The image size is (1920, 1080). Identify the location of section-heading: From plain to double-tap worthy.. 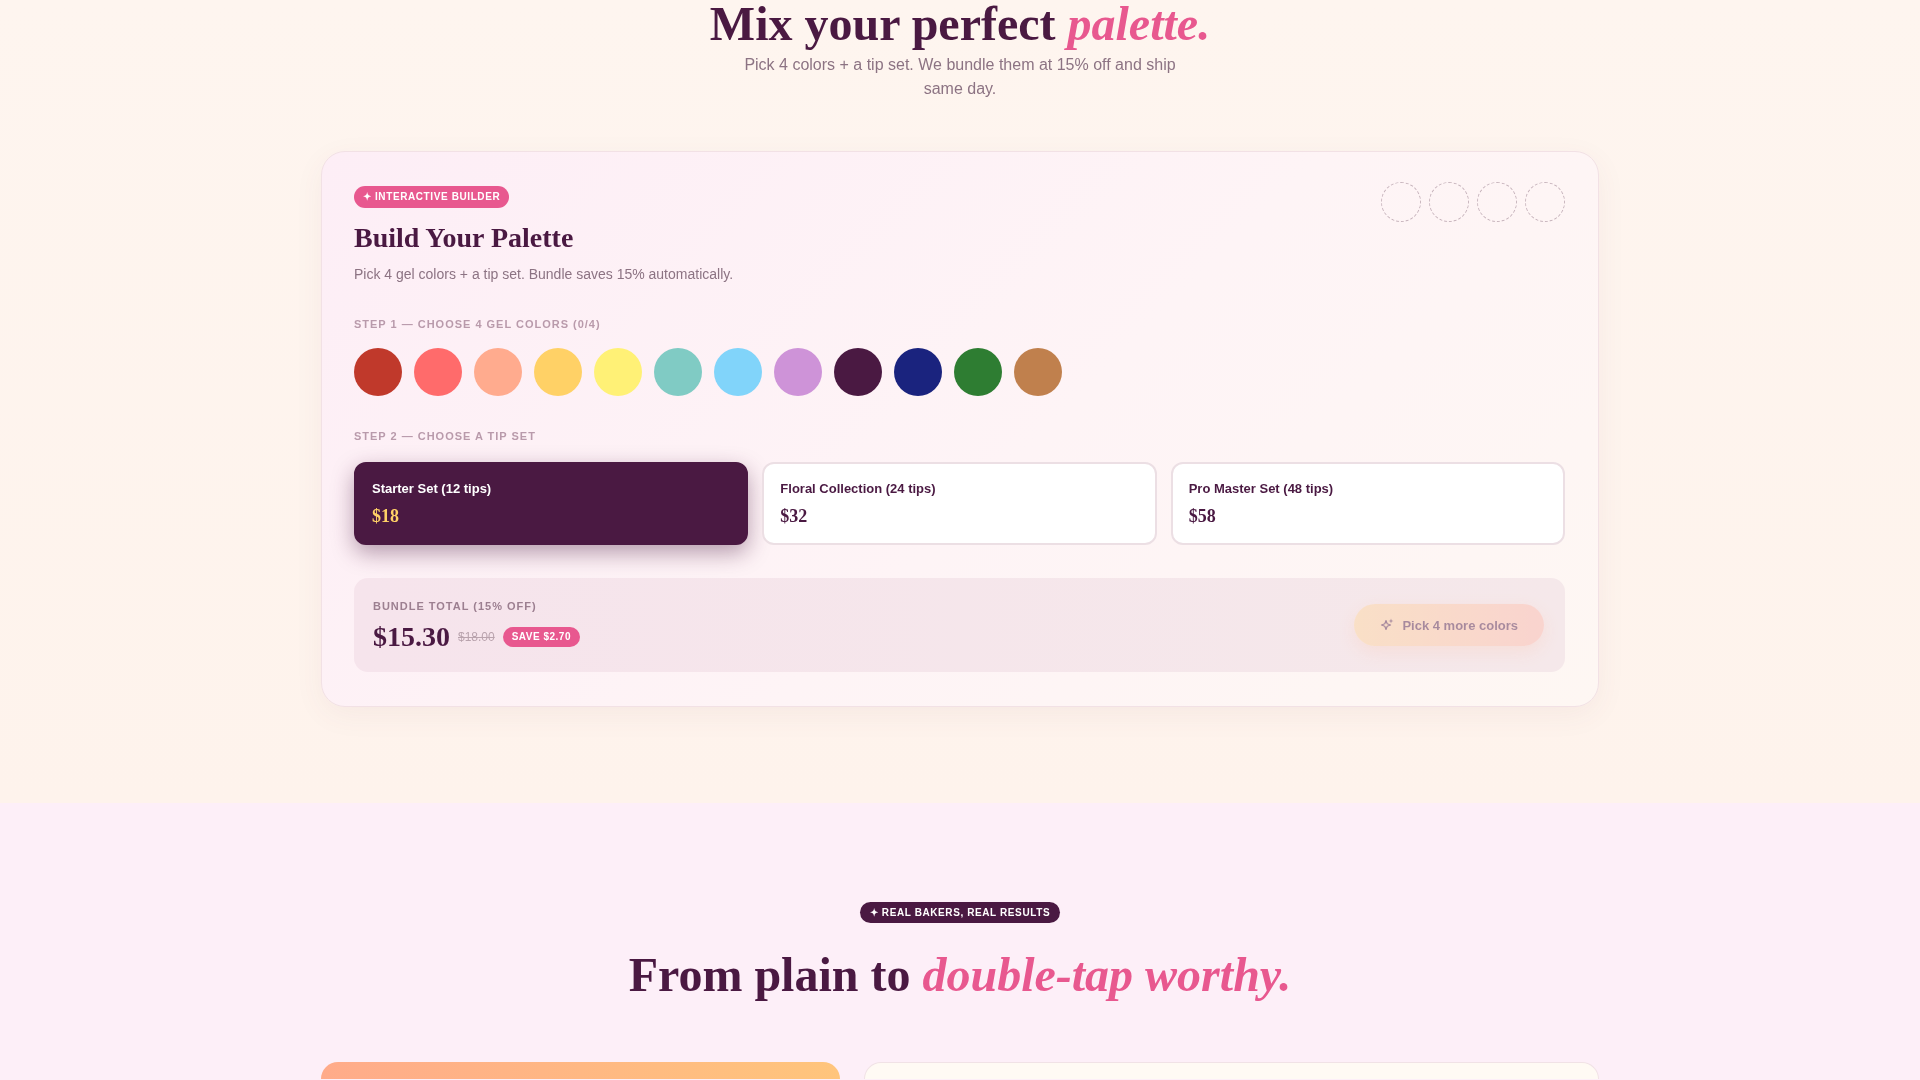
(960, 975).